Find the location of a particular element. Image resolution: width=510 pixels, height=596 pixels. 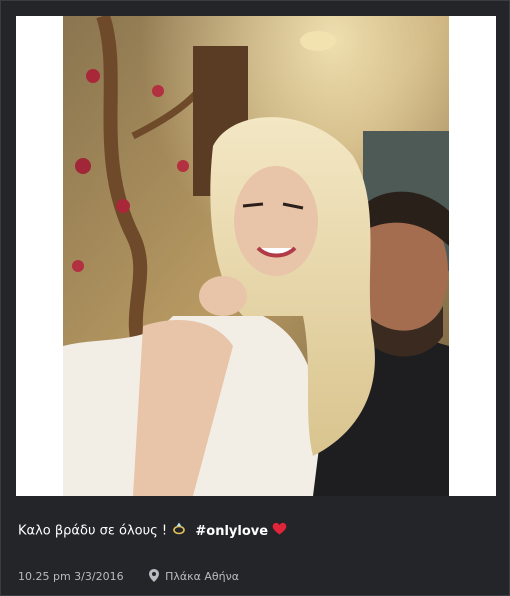

post-meta: 10.25 pm 3/3/2016 Πλάκα Αθήνα is located at coordinates (128, 577).